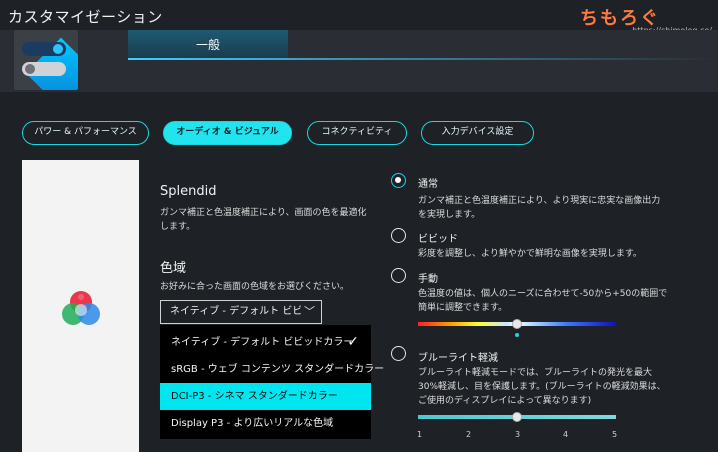 The width and height of the screenshot is (718, 452). I want to click on checkmark-icon: ✓, so click(353, 342).